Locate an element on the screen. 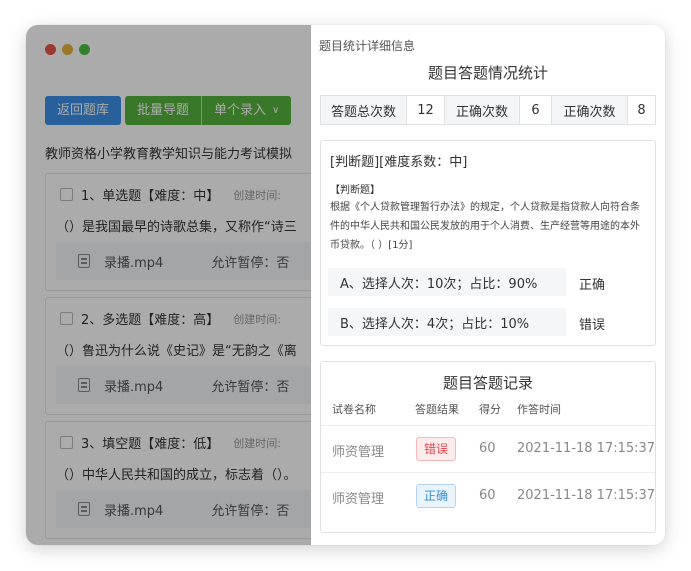 The width and height of the screenshot is (691, 571). col-header-time: 作答时间 is located at coordinates (539, 409).